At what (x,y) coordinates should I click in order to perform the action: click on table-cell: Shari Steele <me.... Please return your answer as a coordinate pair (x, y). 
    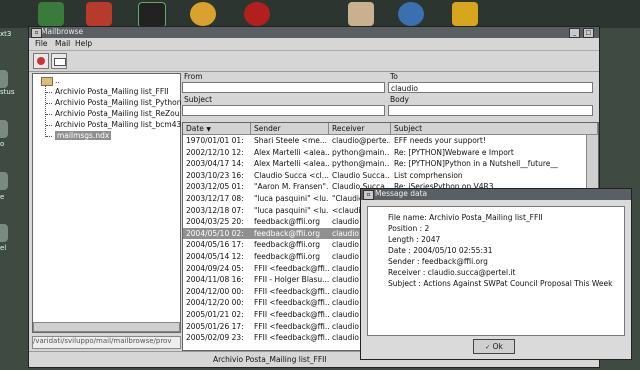
    Looking at the image, I should click on (291, 140).